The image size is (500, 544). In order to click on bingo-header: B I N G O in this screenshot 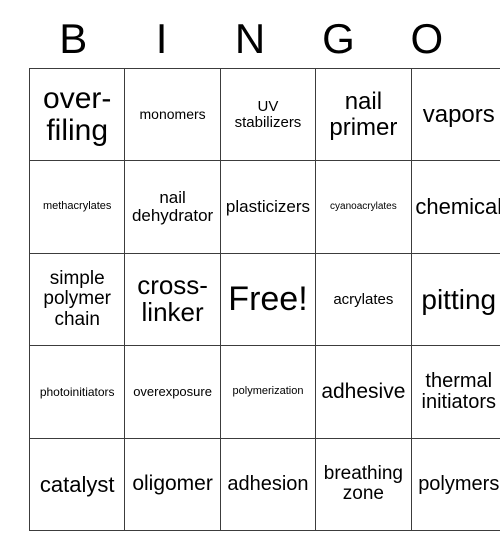, I will do `click(250, 39)`.